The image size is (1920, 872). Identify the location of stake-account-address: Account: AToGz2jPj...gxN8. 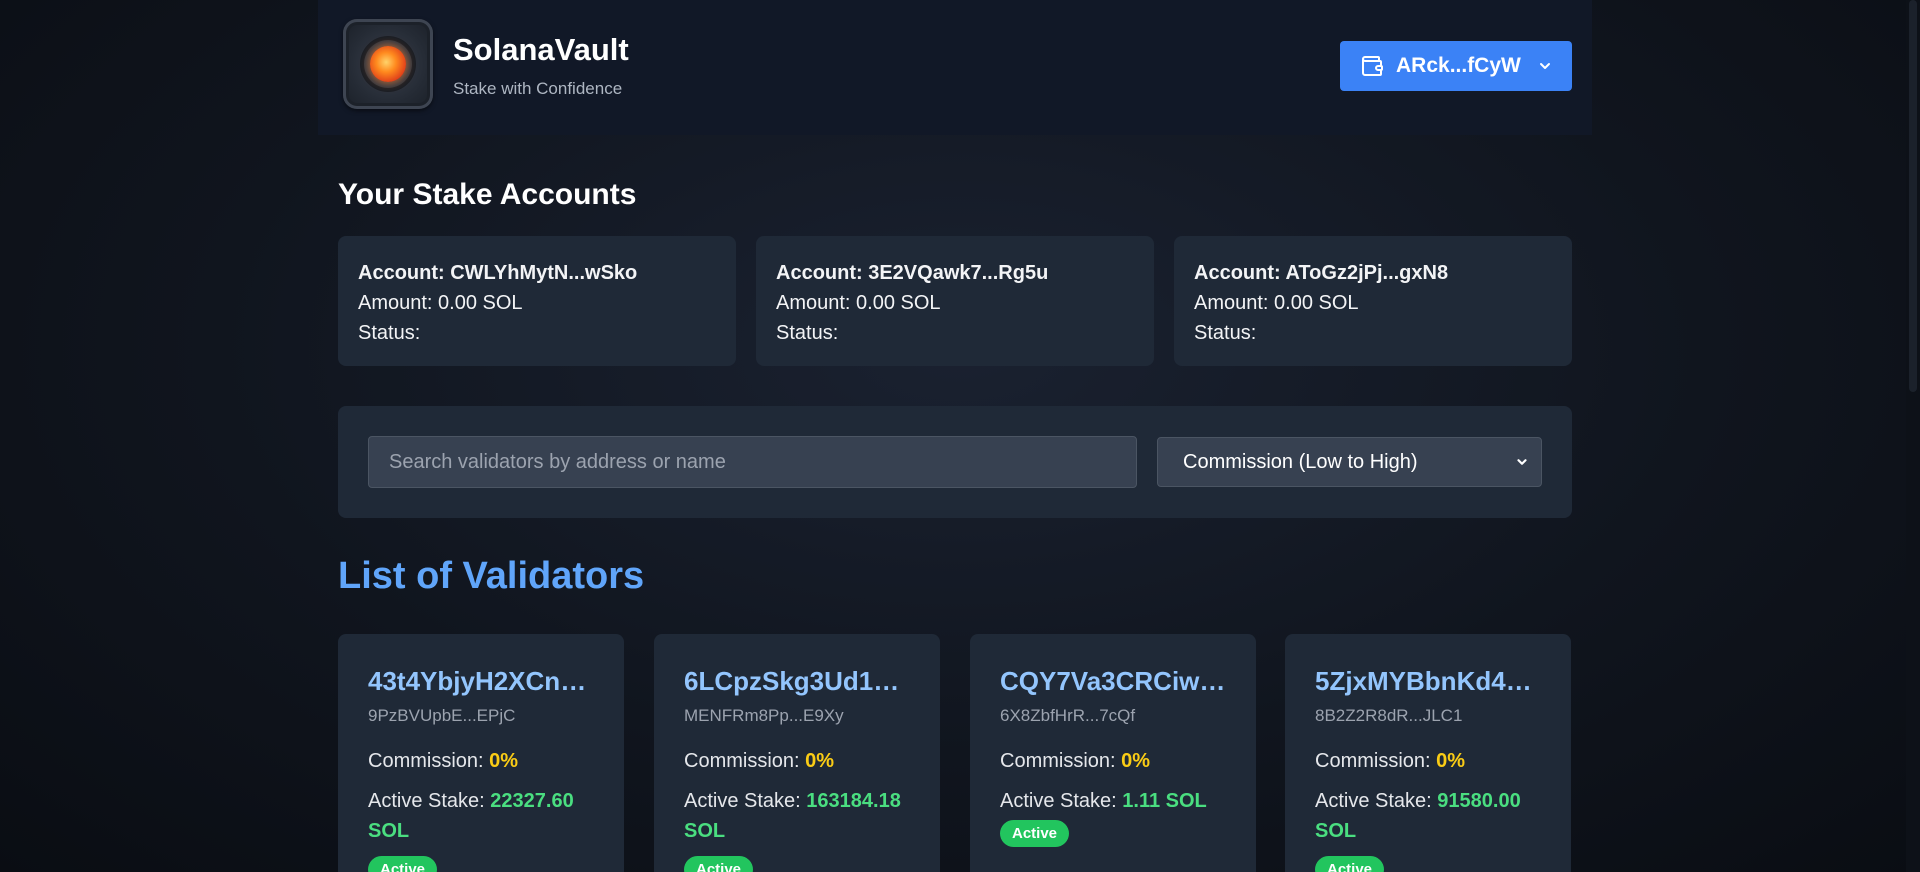
(1321, 273).